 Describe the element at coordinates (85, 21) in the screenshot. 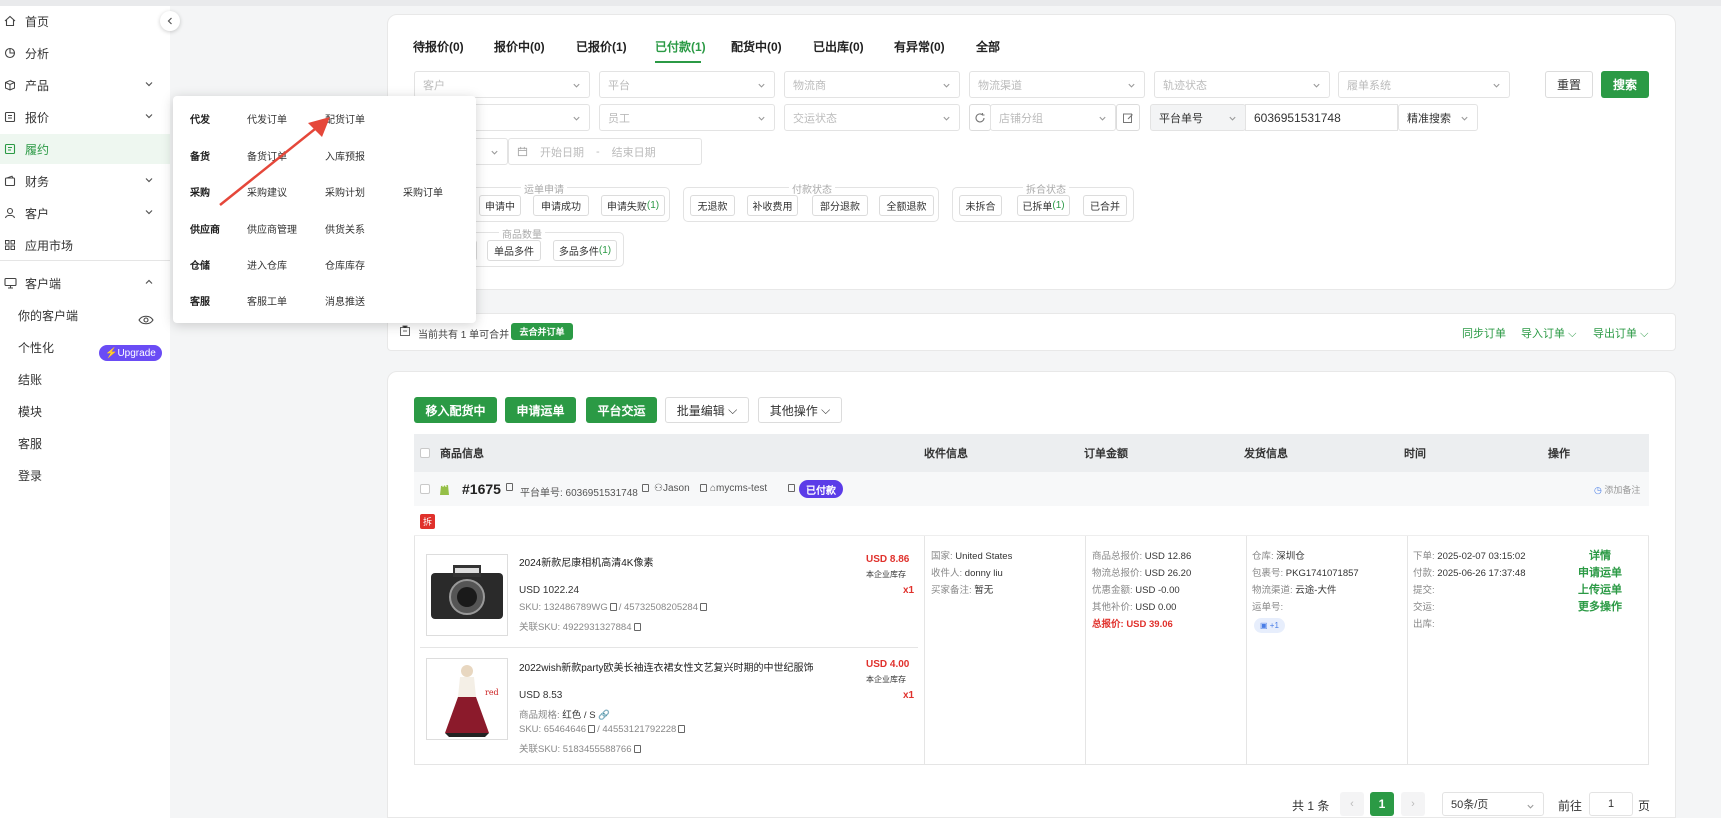

I see `sidebar-item-home: 首页` at that location.